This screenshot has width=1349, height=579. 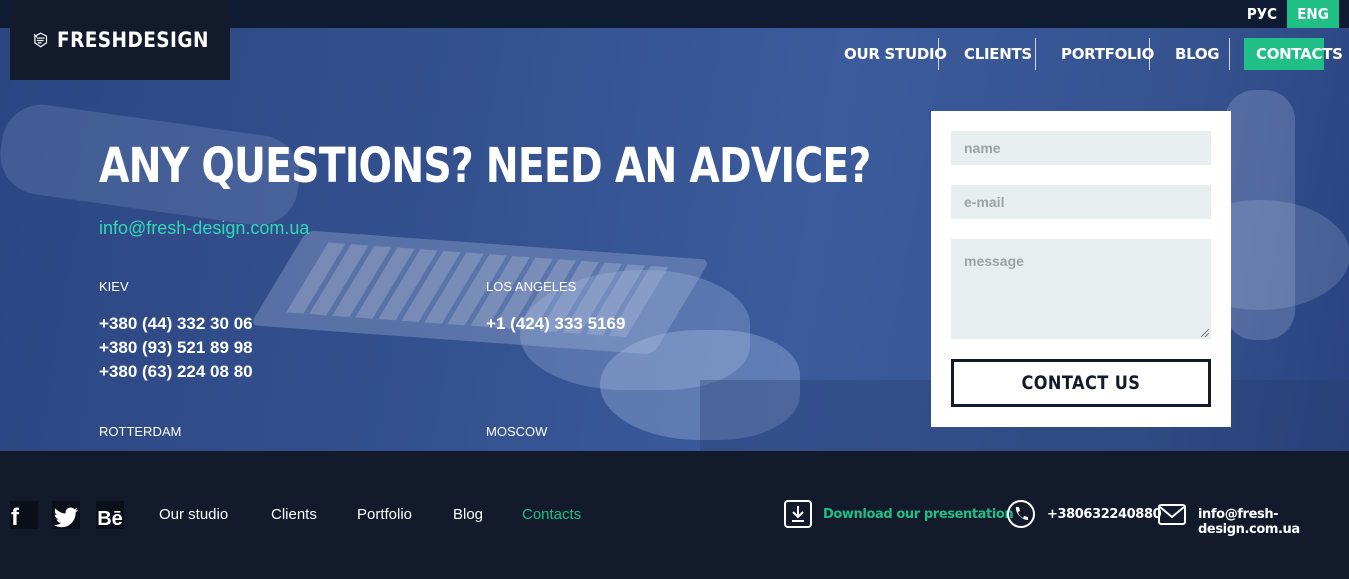 I want to click on nav-blog: BLOG, so click(x=1197, y=54).